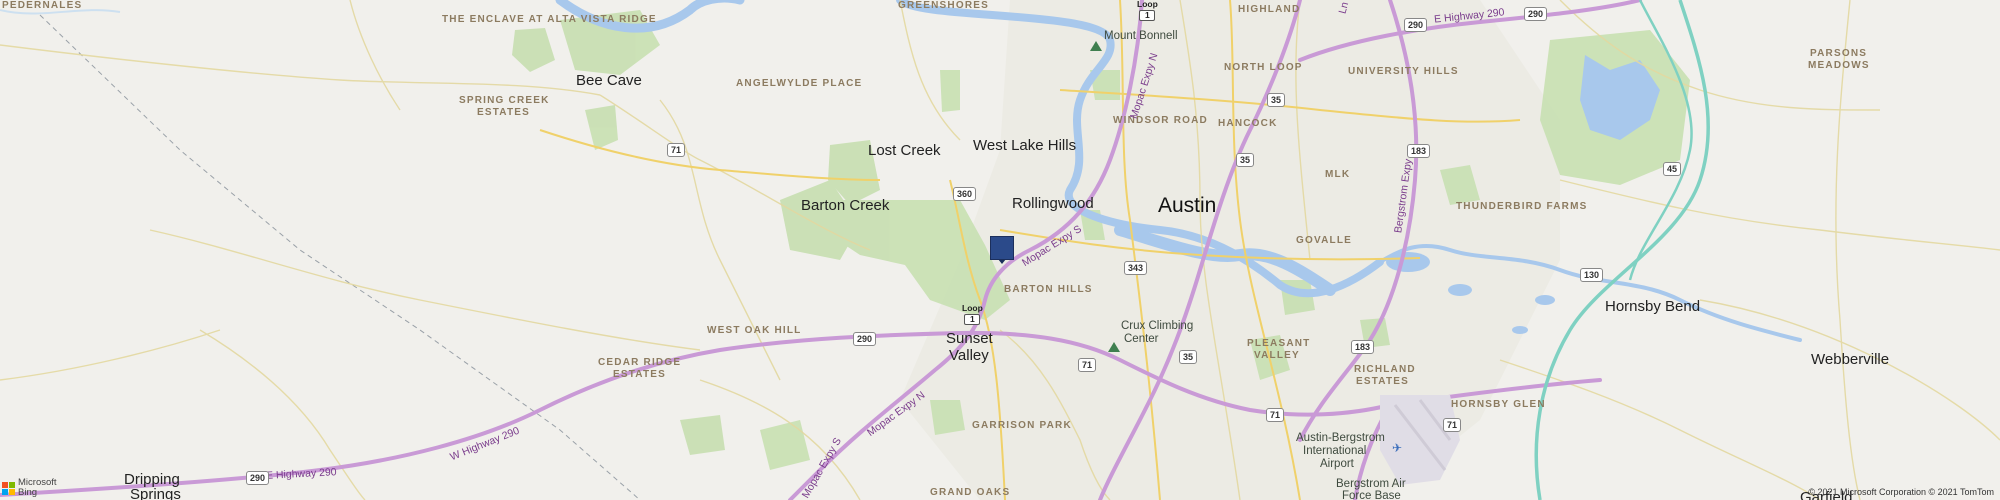  I want to click on shield-45: 45, so click(1672, 169).